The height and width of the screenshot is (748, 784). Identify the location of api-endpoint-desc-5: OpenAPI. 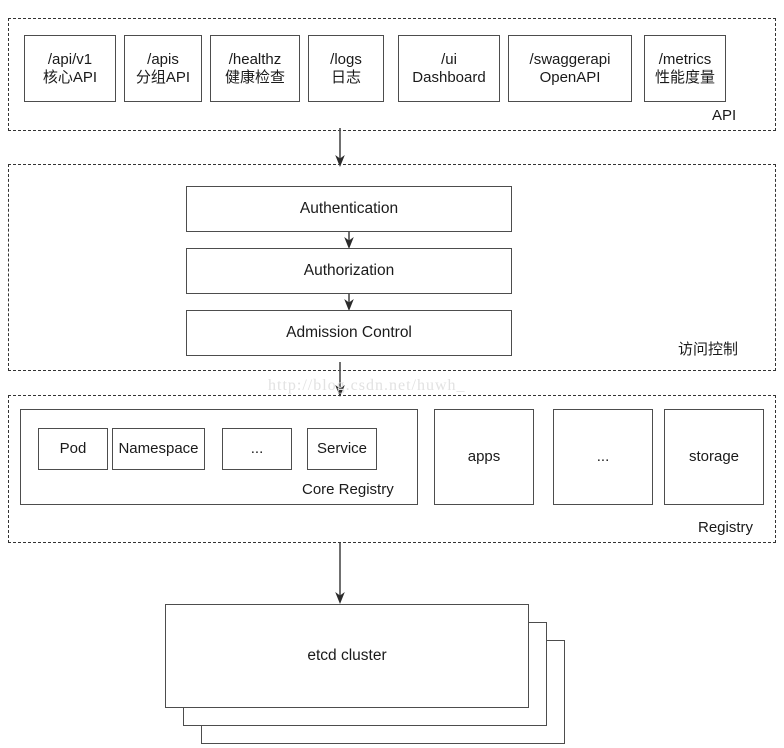
(570, 77).